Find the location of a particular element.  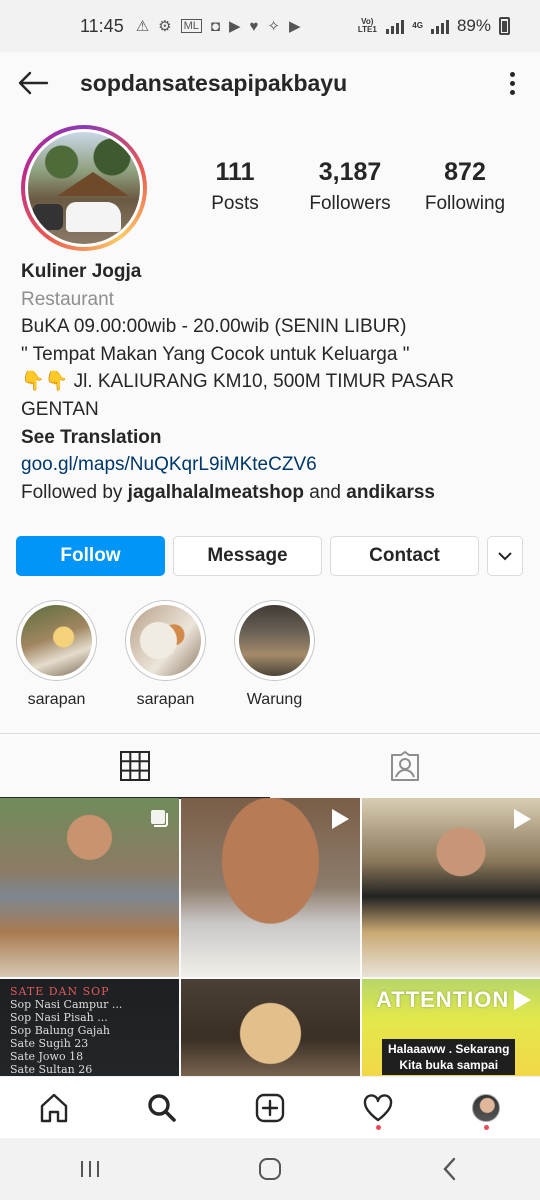

activity-heart-icon is located at coordinates (378, 1107).